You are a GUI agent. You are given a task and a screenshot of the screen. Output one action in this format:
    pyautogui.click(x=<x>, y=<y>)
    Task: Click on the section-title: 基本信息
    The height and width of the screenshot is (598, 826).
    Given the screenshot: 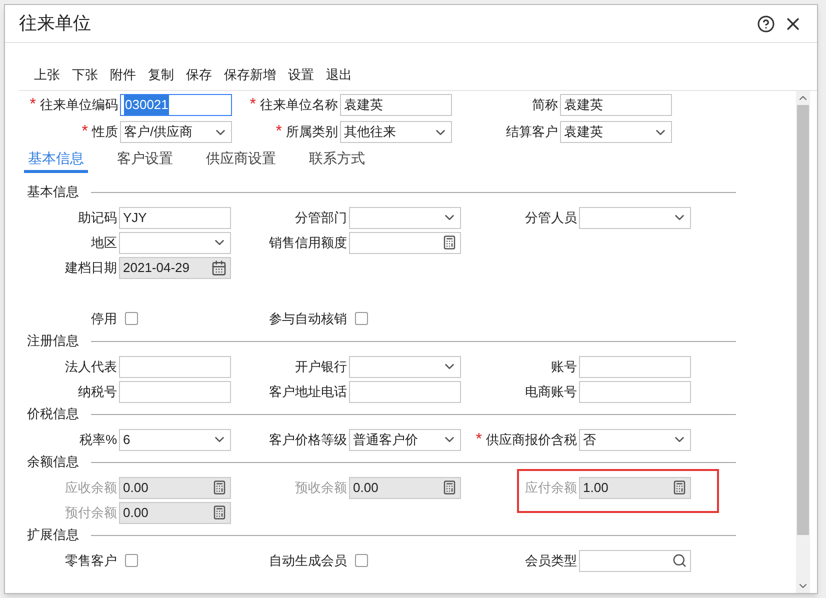 What is the action you would take?
    pyautogui.click(x=53, y=192)
    